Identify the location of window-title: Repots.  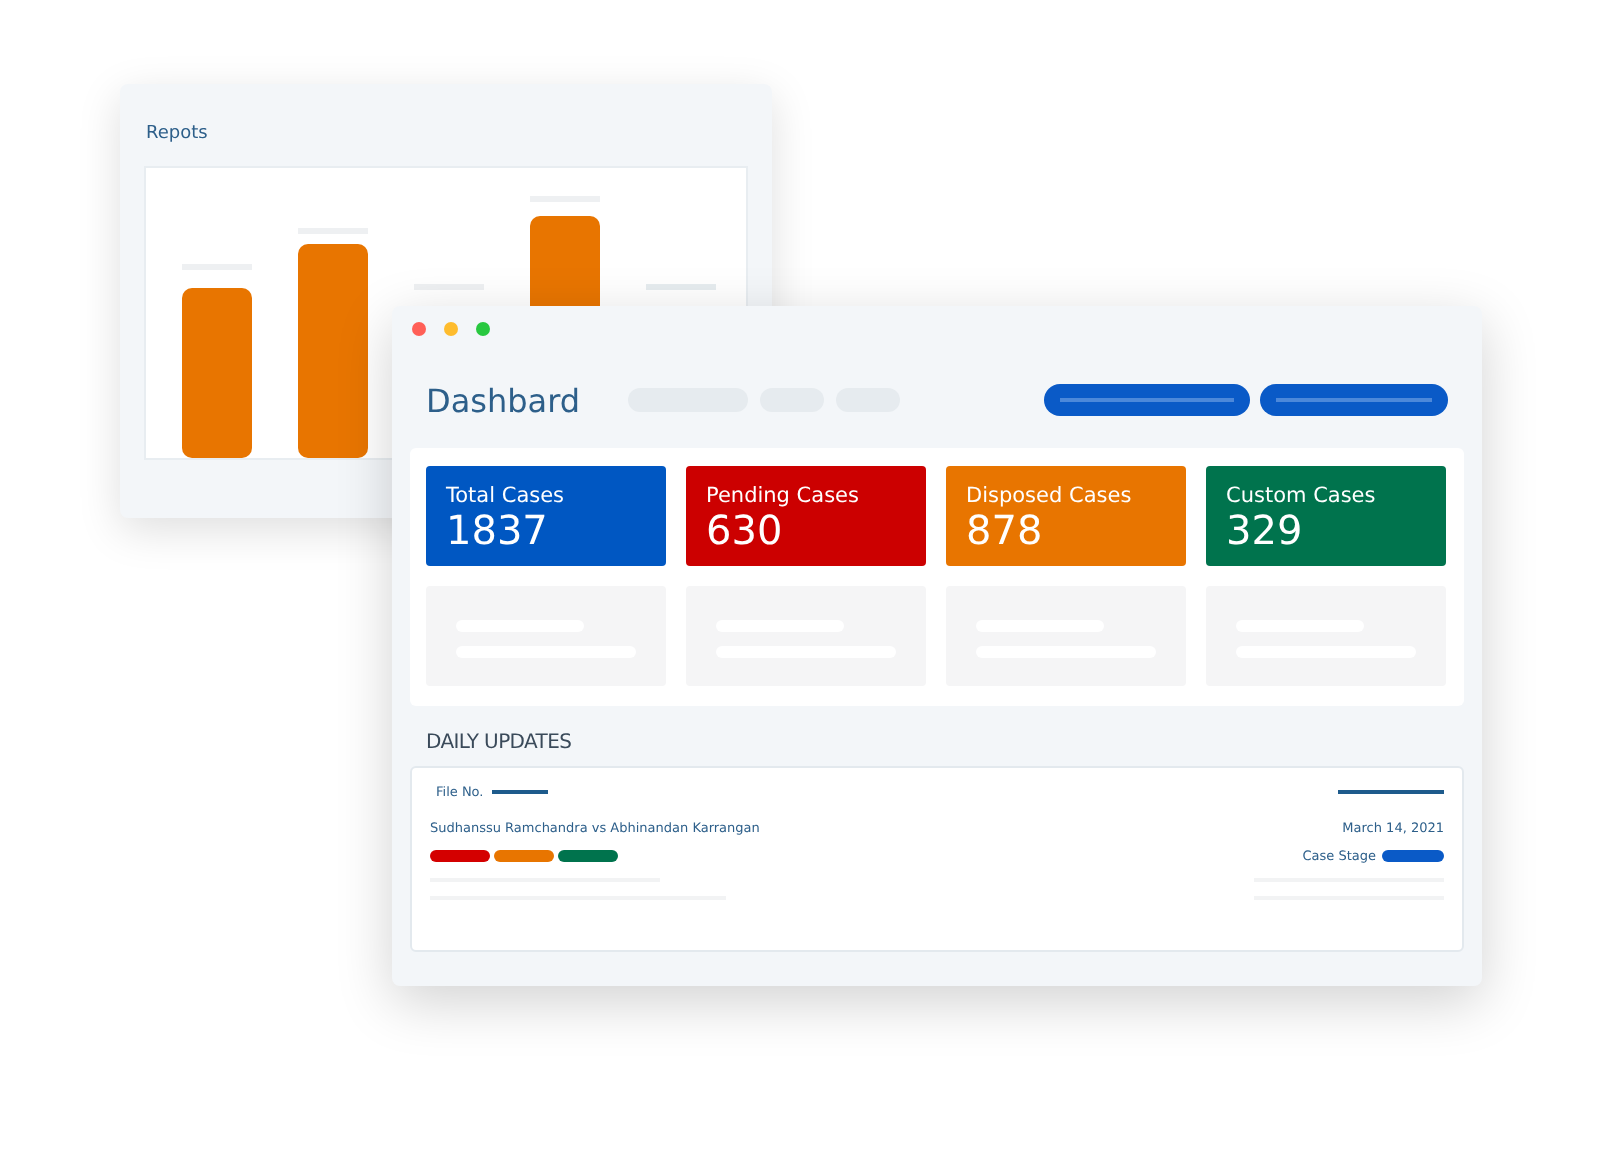
(178, 134).